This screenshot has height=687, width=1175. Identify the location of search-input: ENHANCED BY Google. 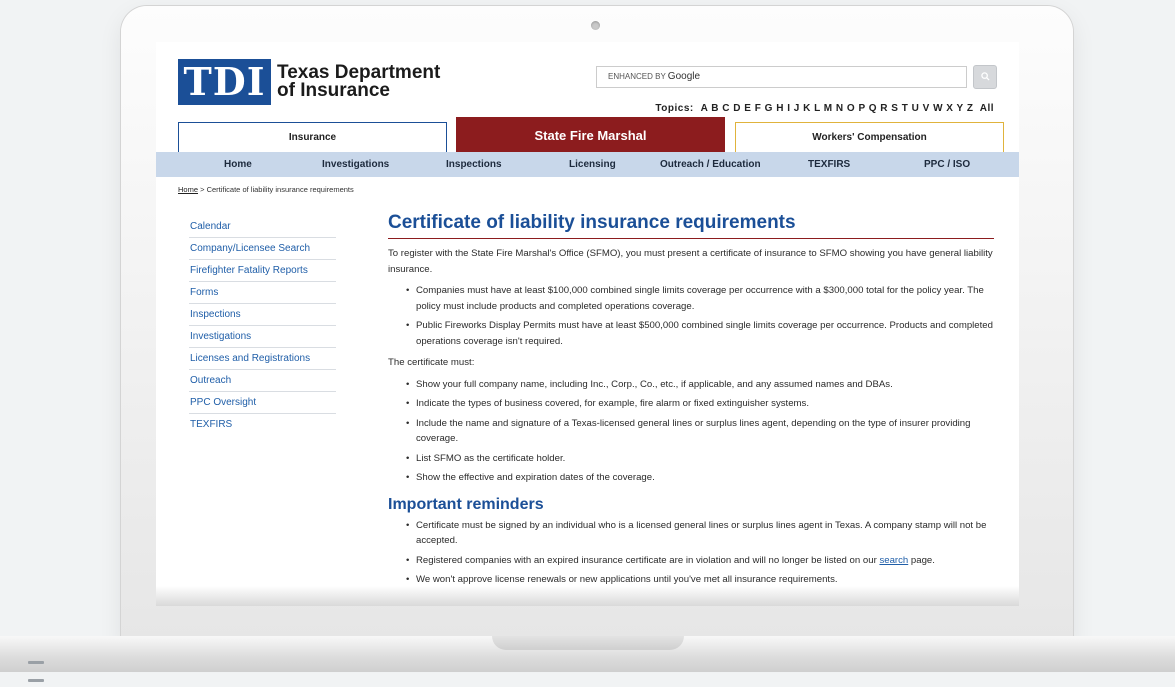
(781, 77).